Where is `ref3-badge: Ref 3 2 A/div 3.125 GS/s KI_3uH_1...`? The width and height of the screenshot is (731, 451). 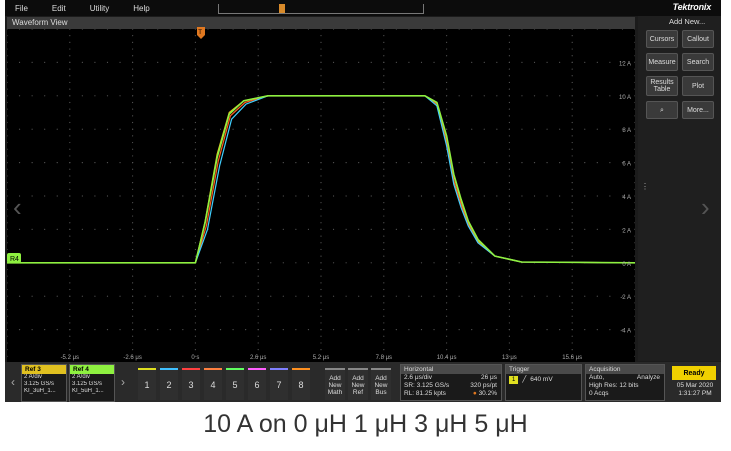 ref3-badge: Ref 3 2 A/div 3.125 GS/s KI_3uH_1... is located at coordinates (44, 383).